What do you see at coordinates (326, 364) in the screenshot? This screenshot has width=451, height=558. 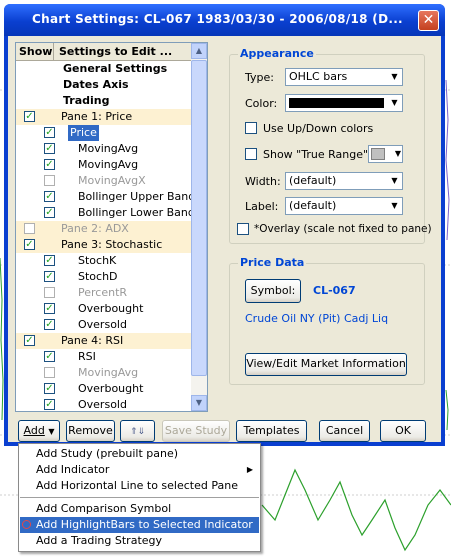 I see `market-info-button: View/Edit Market Information` at bounding box center [326, 364].